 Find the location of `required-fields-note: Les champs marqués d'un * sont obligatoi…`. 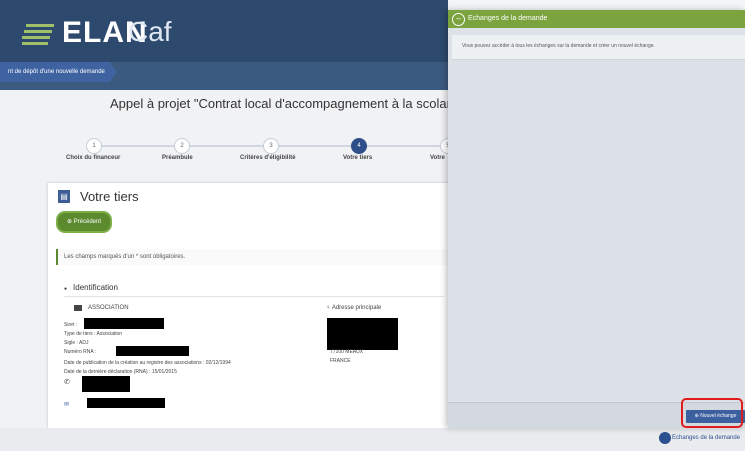

required-fields-note: Les champs marqués d'un * sont obligatoi… is located at coordinates (256, 257).